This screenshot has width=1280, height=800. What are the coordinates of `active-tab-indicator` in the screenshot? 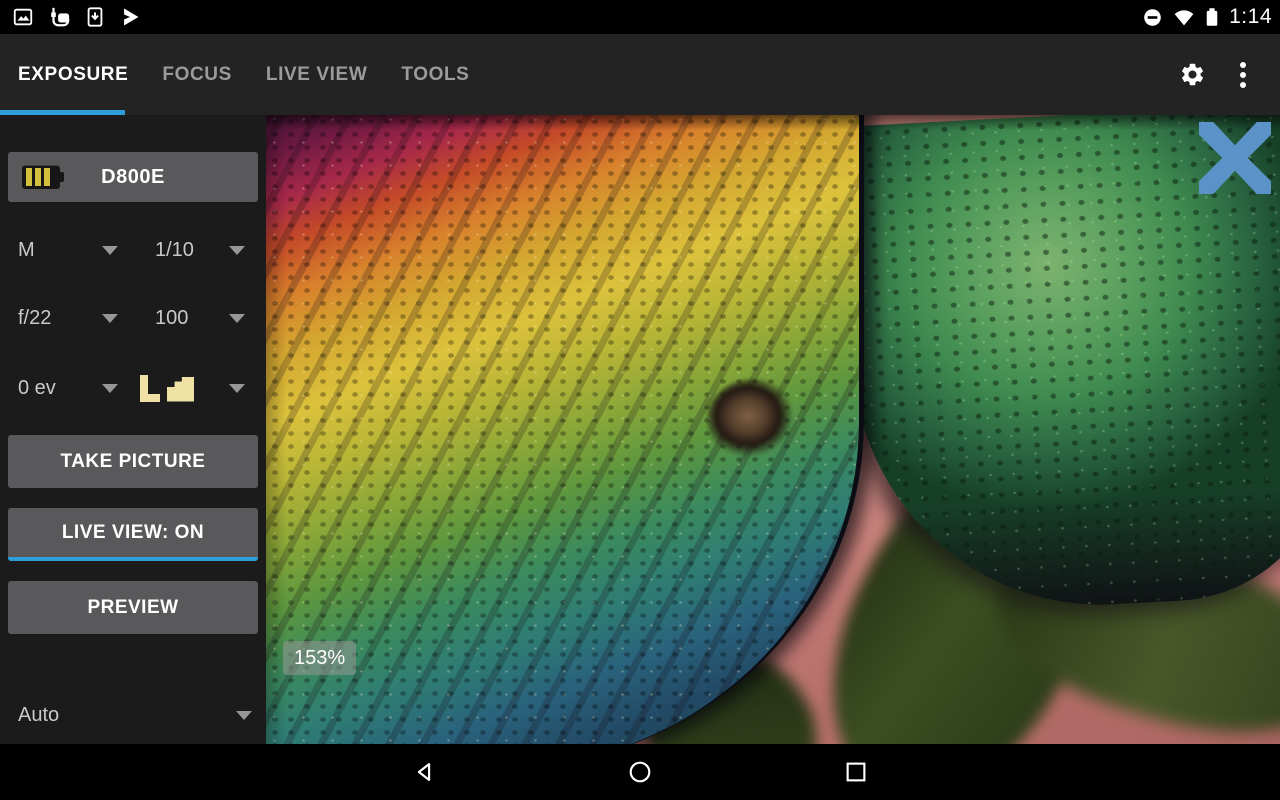 It's located at (62, 112).